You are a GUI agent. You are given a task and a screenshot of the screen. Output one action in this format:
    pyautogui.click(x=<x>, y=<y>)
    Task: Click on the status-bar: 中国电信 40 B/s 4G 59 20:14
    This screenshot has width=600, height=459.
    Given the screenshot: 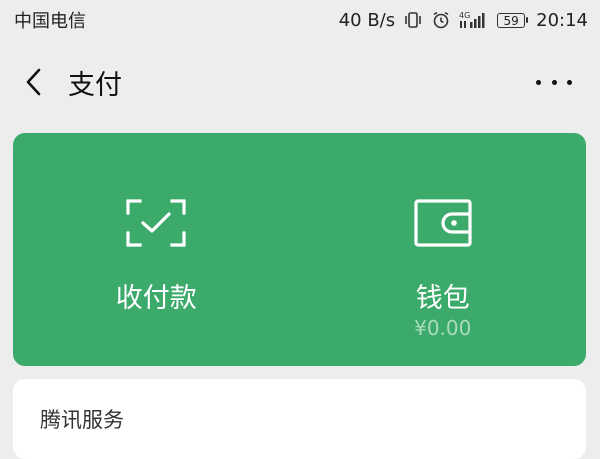 What is the action you would take?
    pyautogui.click(x=300, y=20)
    